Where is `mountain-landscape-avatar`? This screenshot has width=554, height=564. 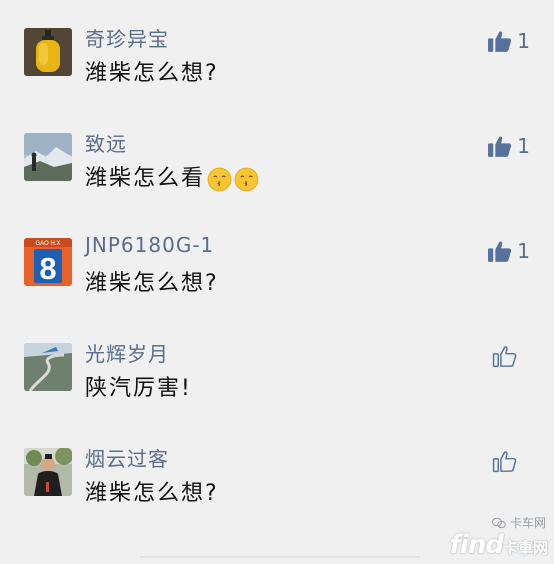 mountain-landscape-avatar is located at coordinates (48, 157).